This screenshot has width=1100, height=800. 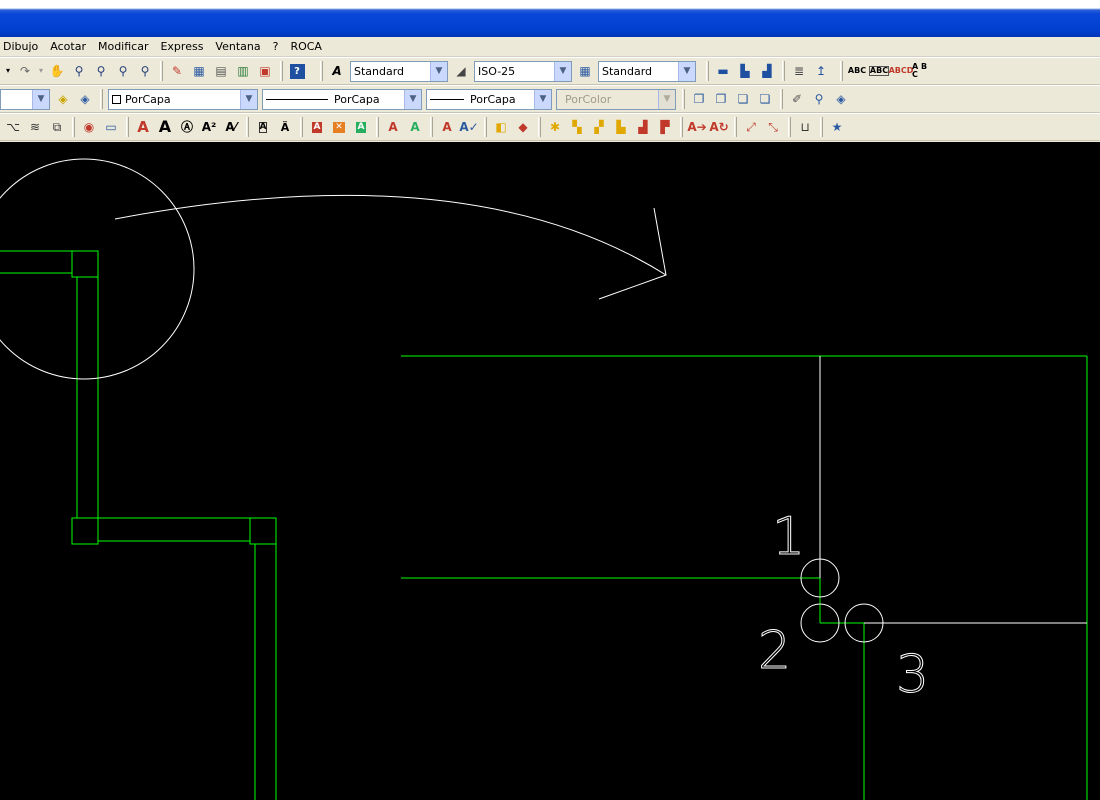 I want to click on super-text-icon: A², so click(x=209, y=127).